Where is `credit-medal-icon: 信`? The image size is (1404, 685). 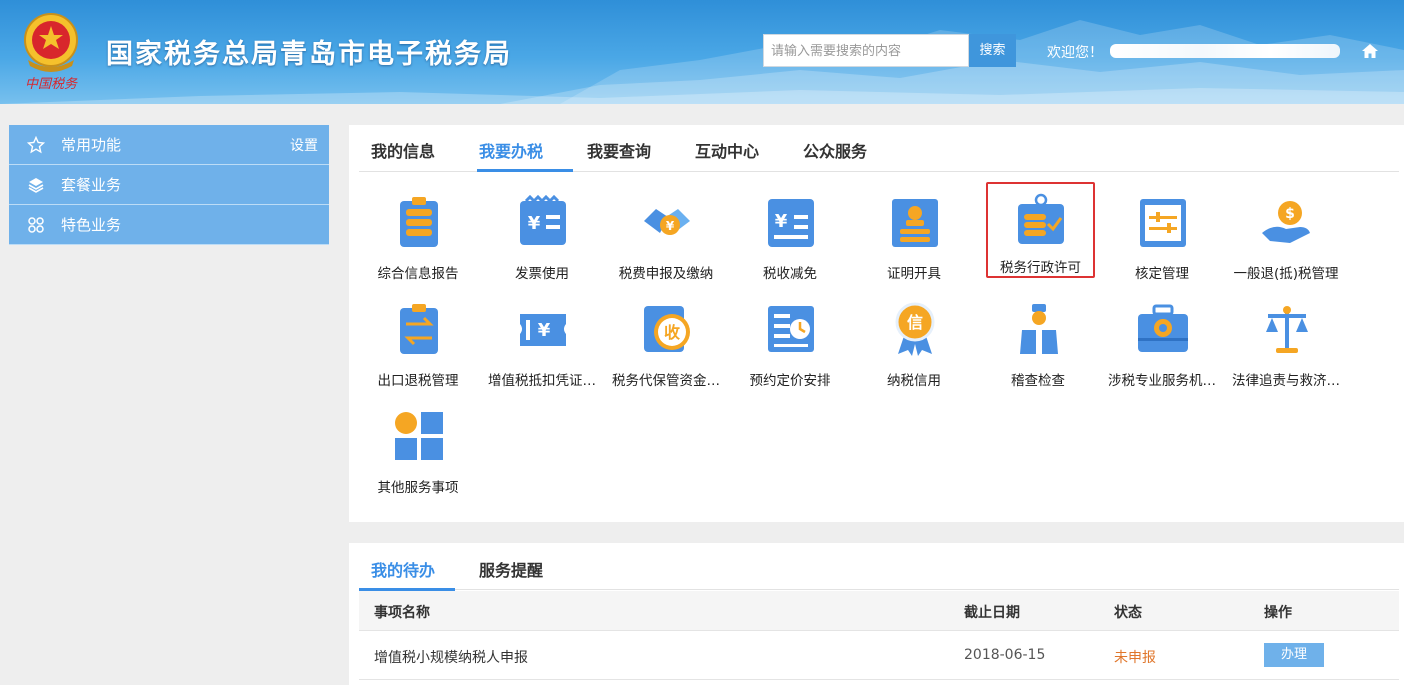
credit-medal-icon: 信 is located at coordinates (915, 329).